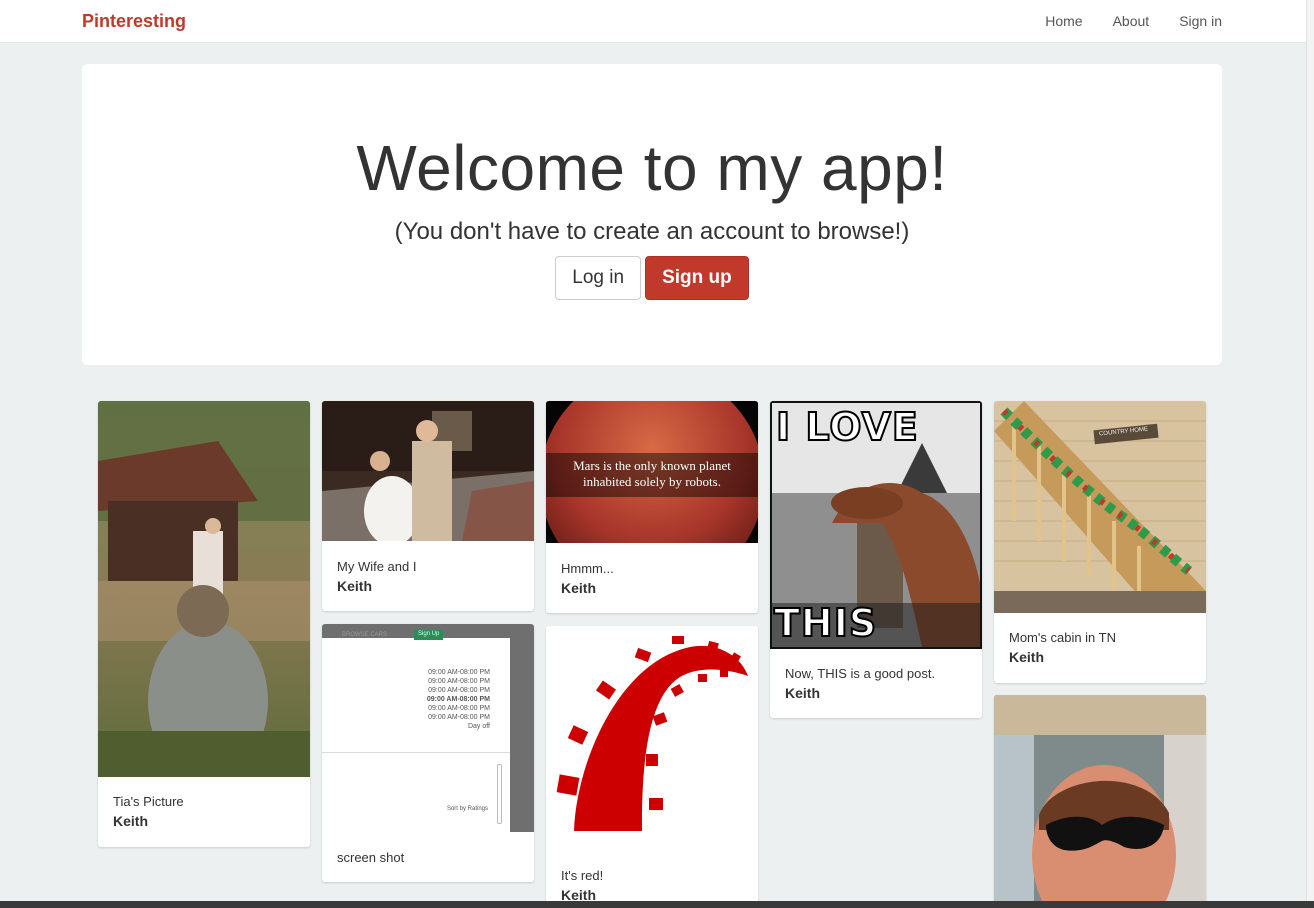 This screenshot has height=908, width=1314. What do you see at coordinates (371, 857) in the screenshot?
I see `pin-description: screen shot` at bounding box center [371, 857].